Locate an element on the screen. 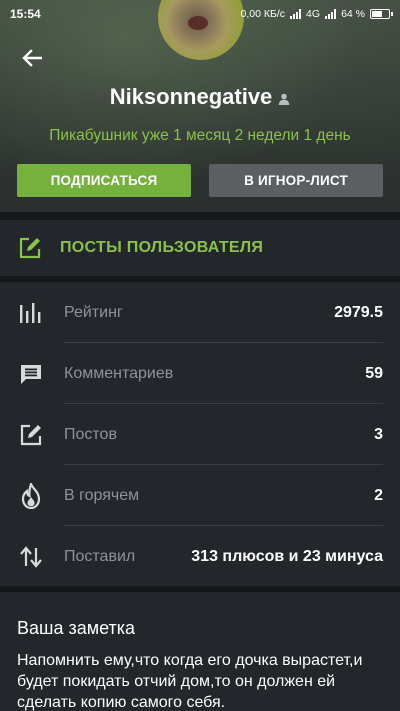  sort-arrows-icon is located at coordinates (31, 557).